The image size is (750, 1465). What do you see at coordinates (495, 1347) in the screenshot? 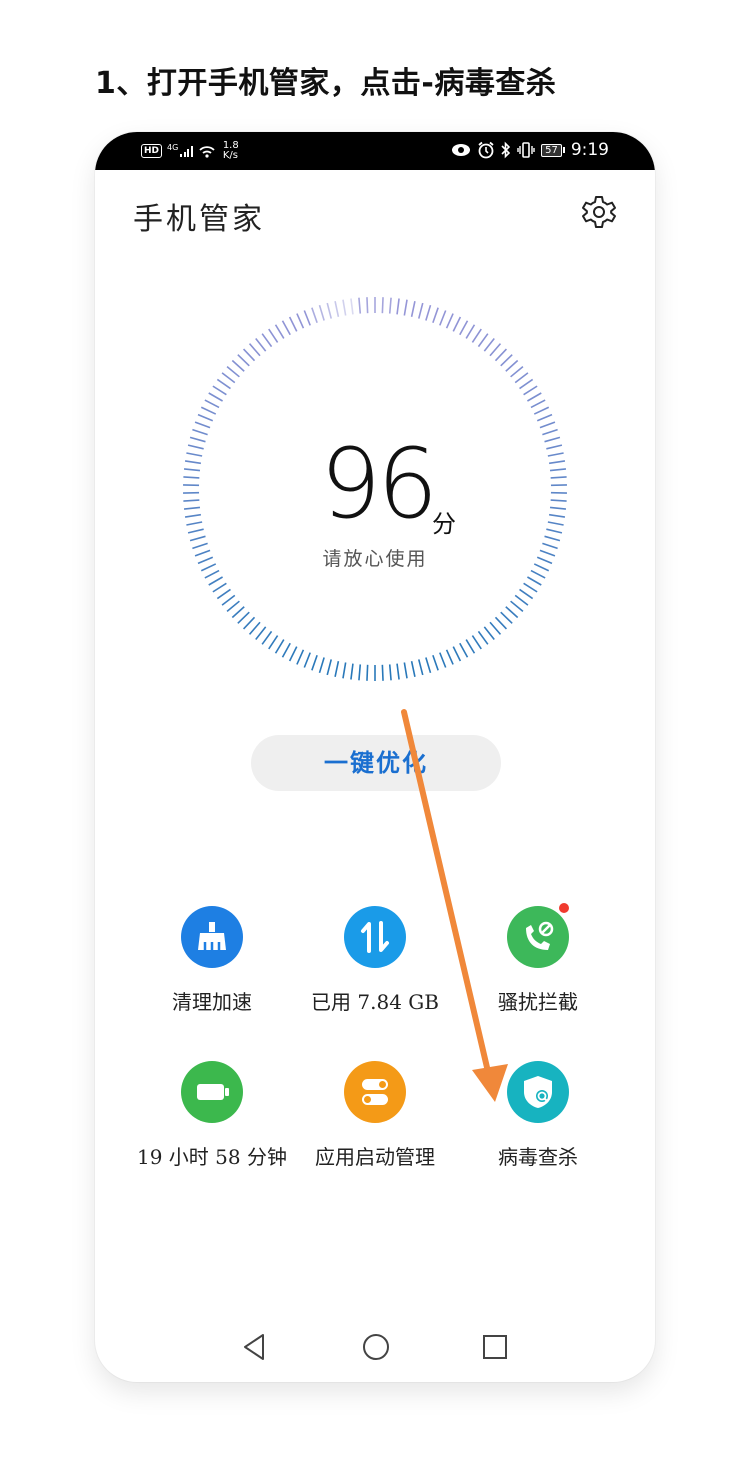
I see `recents-square-icon` at bounding box center [495, 1347].